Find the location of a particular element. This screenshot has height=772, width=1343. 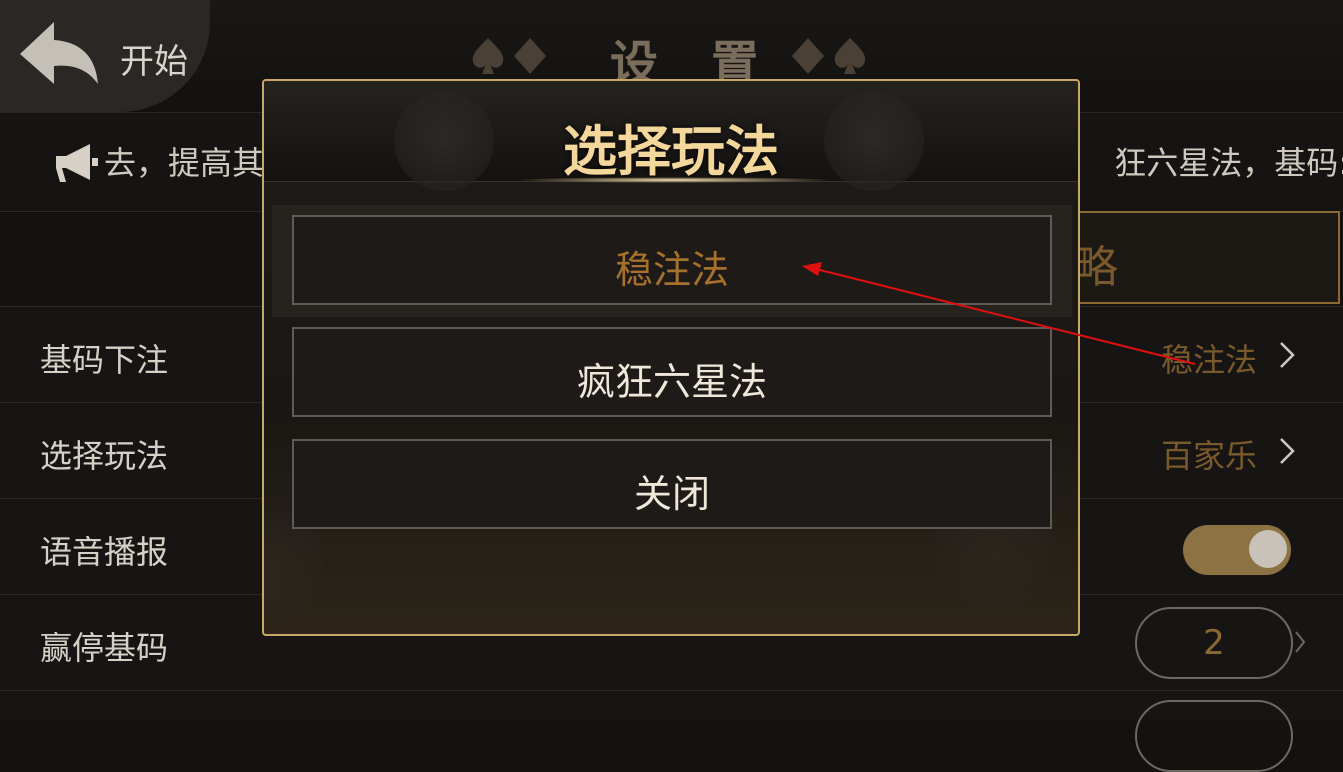

dialog-header: 选择玩法 is located at coordinates (671, 136).